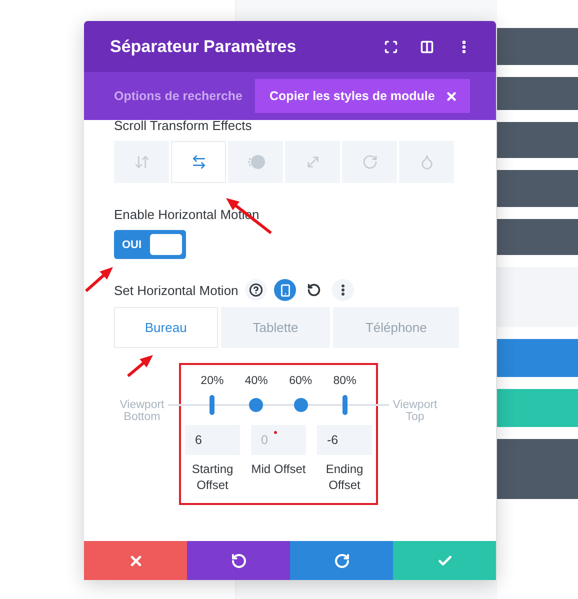 The height and width of the screenshot is (599, 578). I want to click on effect-tab, so click(198, 162).